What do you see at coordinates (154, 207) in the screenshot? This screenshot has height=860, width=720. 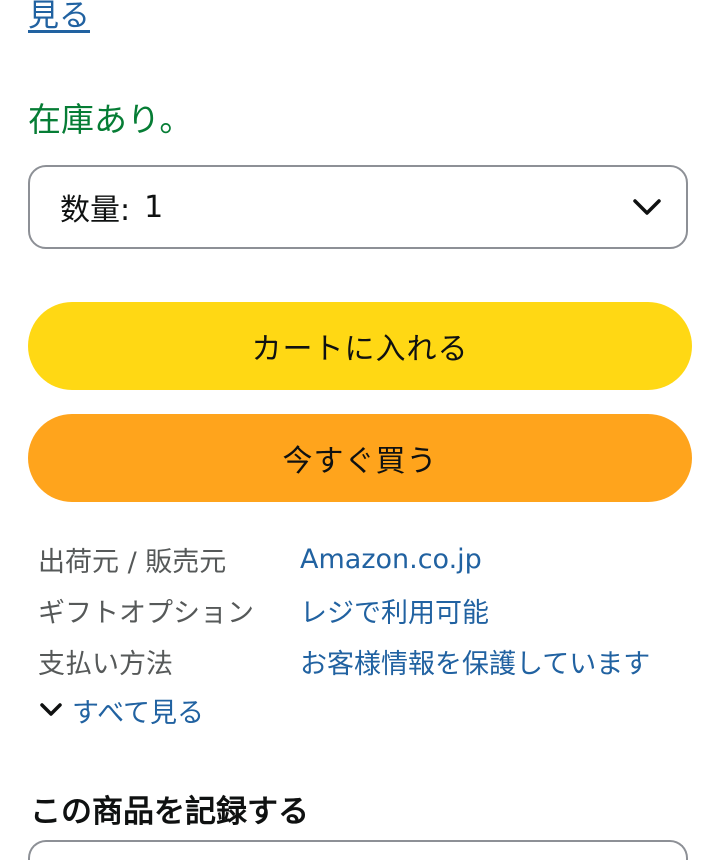 I see `quantity-value: 1` at bounding box center [154, 207].